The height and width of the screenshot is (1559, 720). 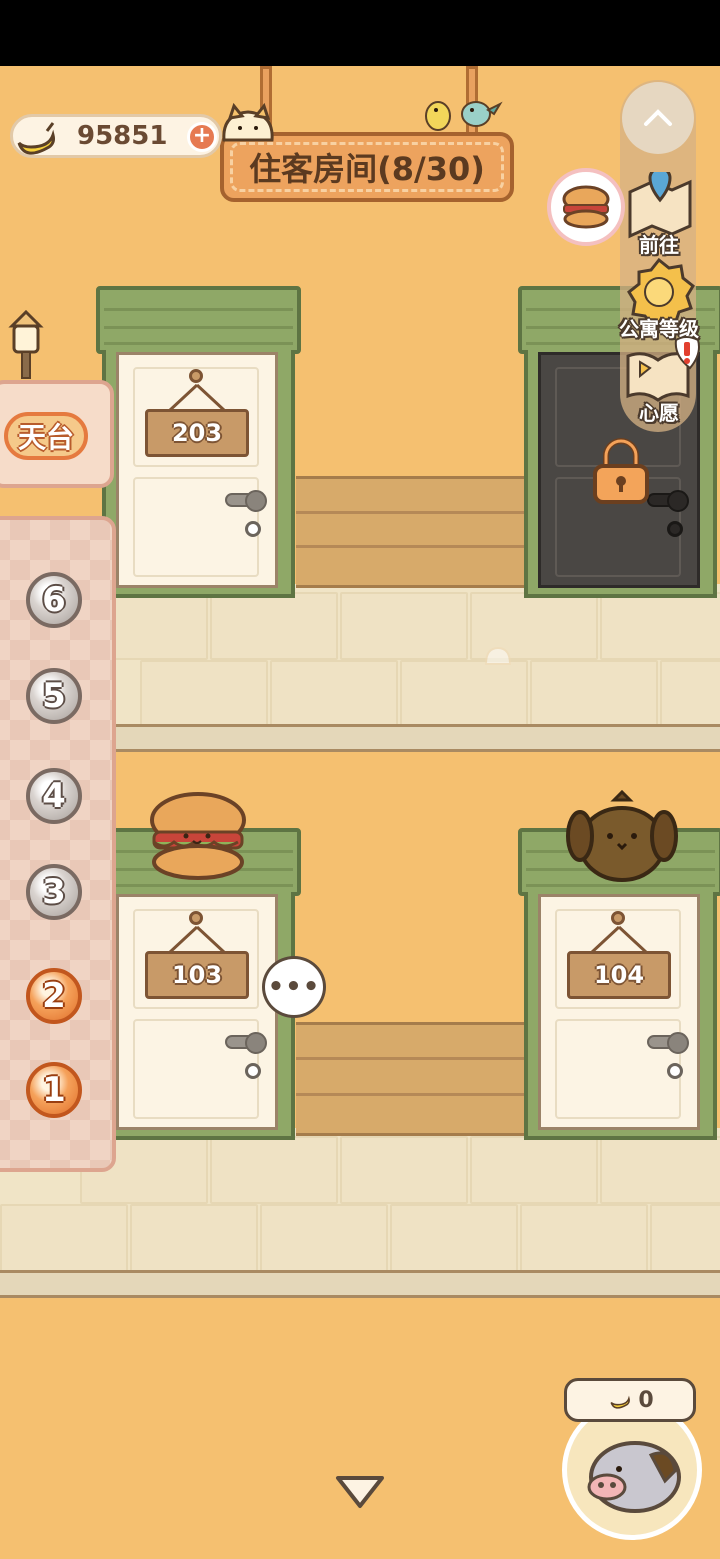 I want to click on plus-icon: +, so click(x=202, y=137).